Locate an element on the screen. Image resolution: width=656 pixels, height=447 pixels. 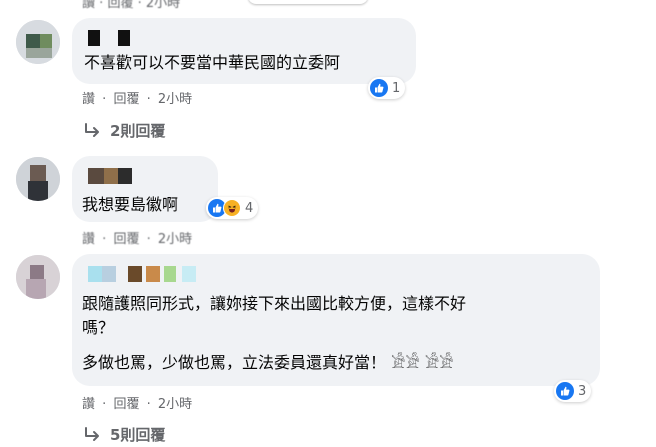
comment-text: 我想要島徽啊 is located at coordinates (130, 204).